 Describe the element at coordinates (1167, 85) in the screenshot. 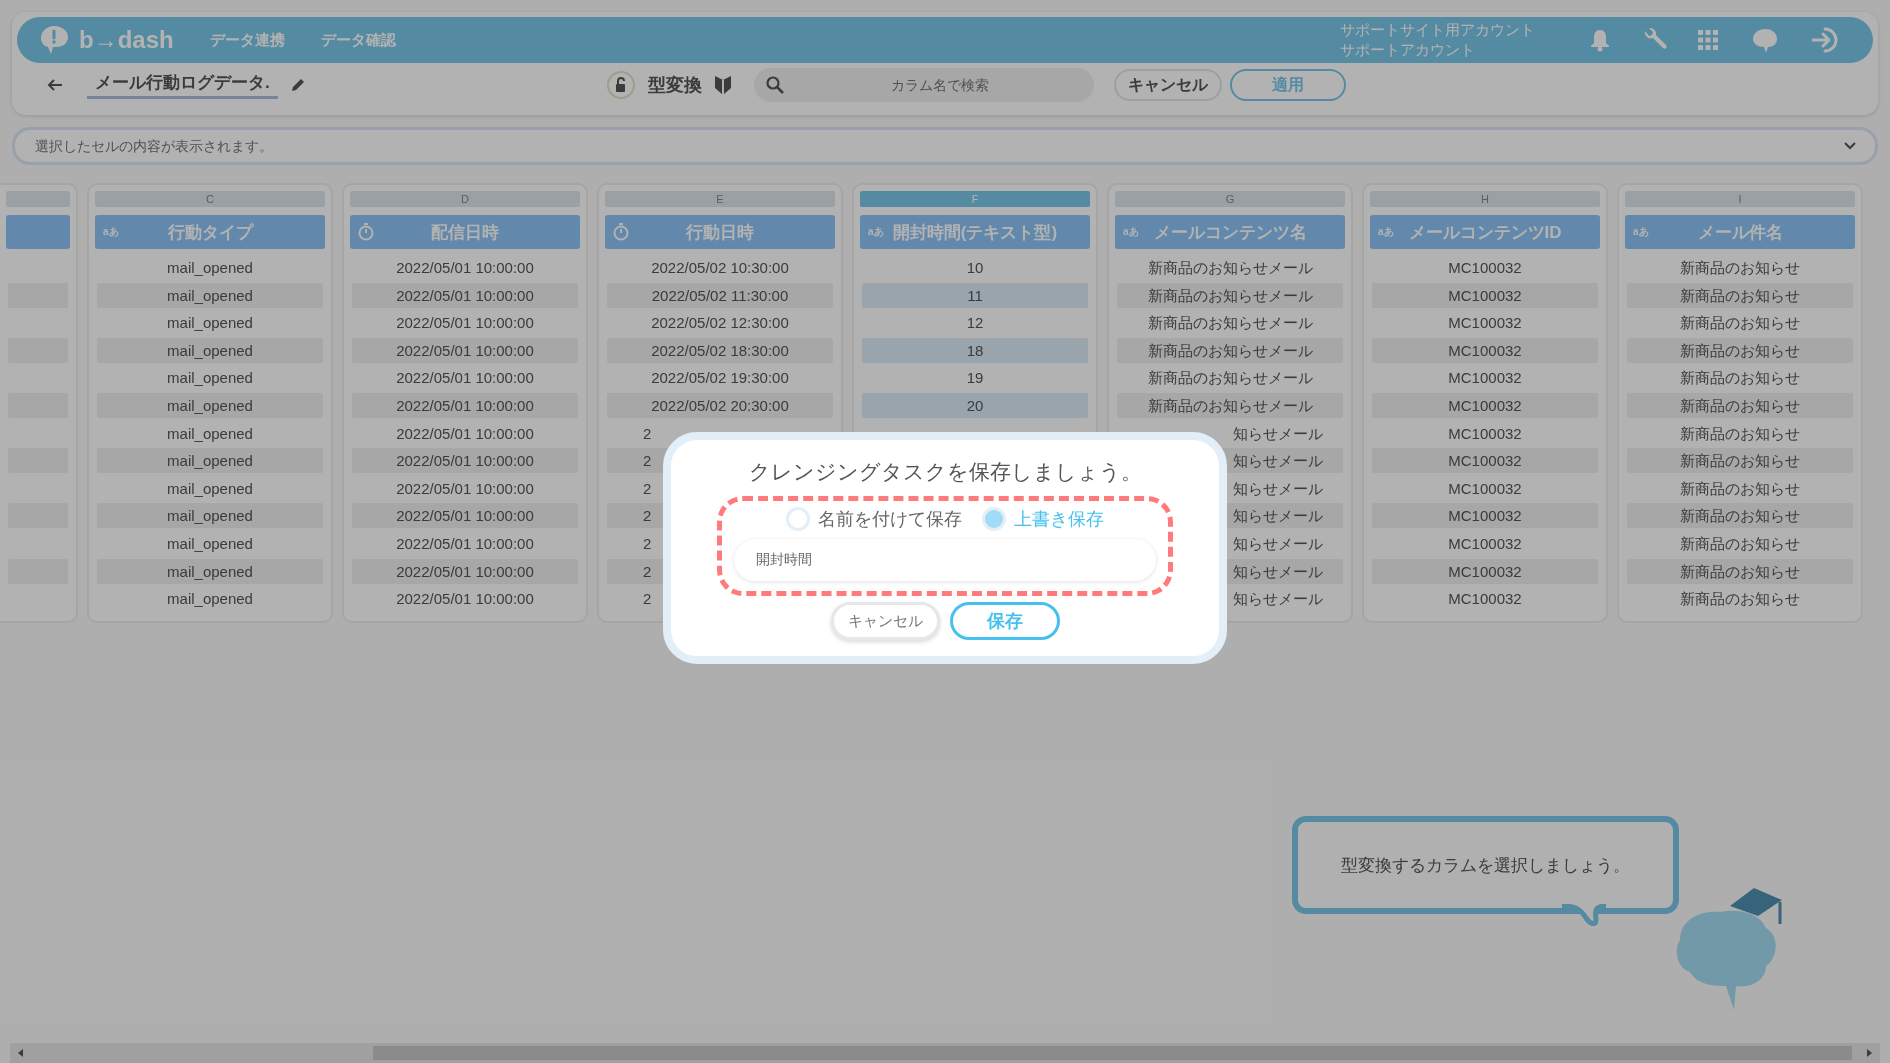

I see `toolbar-button: キャンセル` at that location.